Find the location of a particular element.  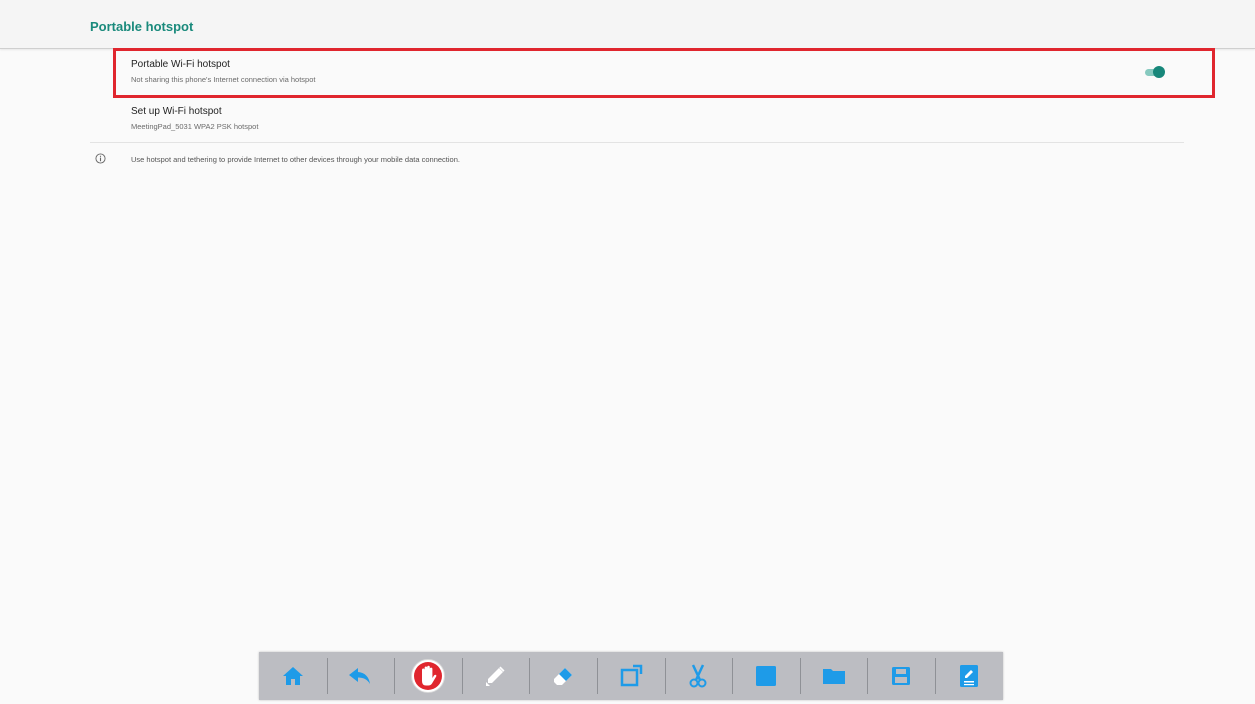

home-icon is located at coordinates (292, 676).